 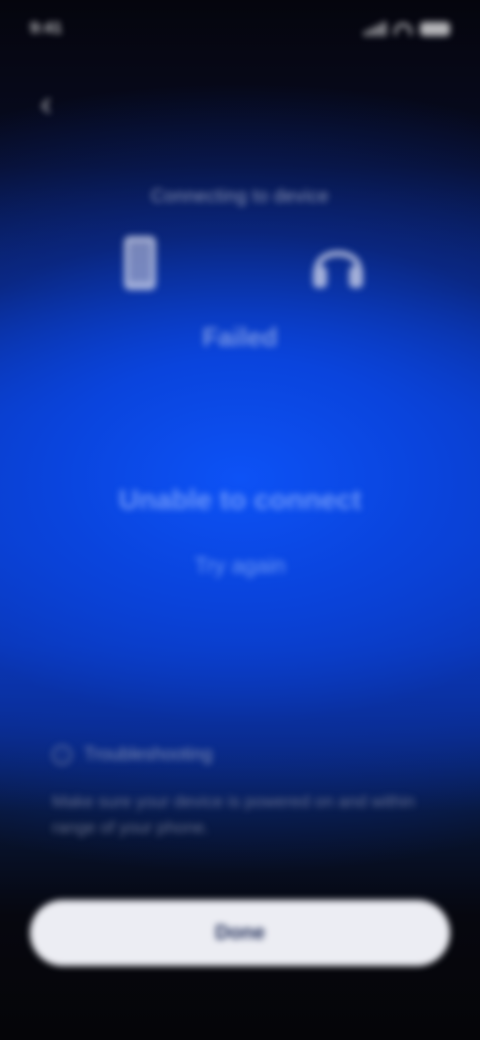 I want to click on phone-icon, so click(x=140, y=263).